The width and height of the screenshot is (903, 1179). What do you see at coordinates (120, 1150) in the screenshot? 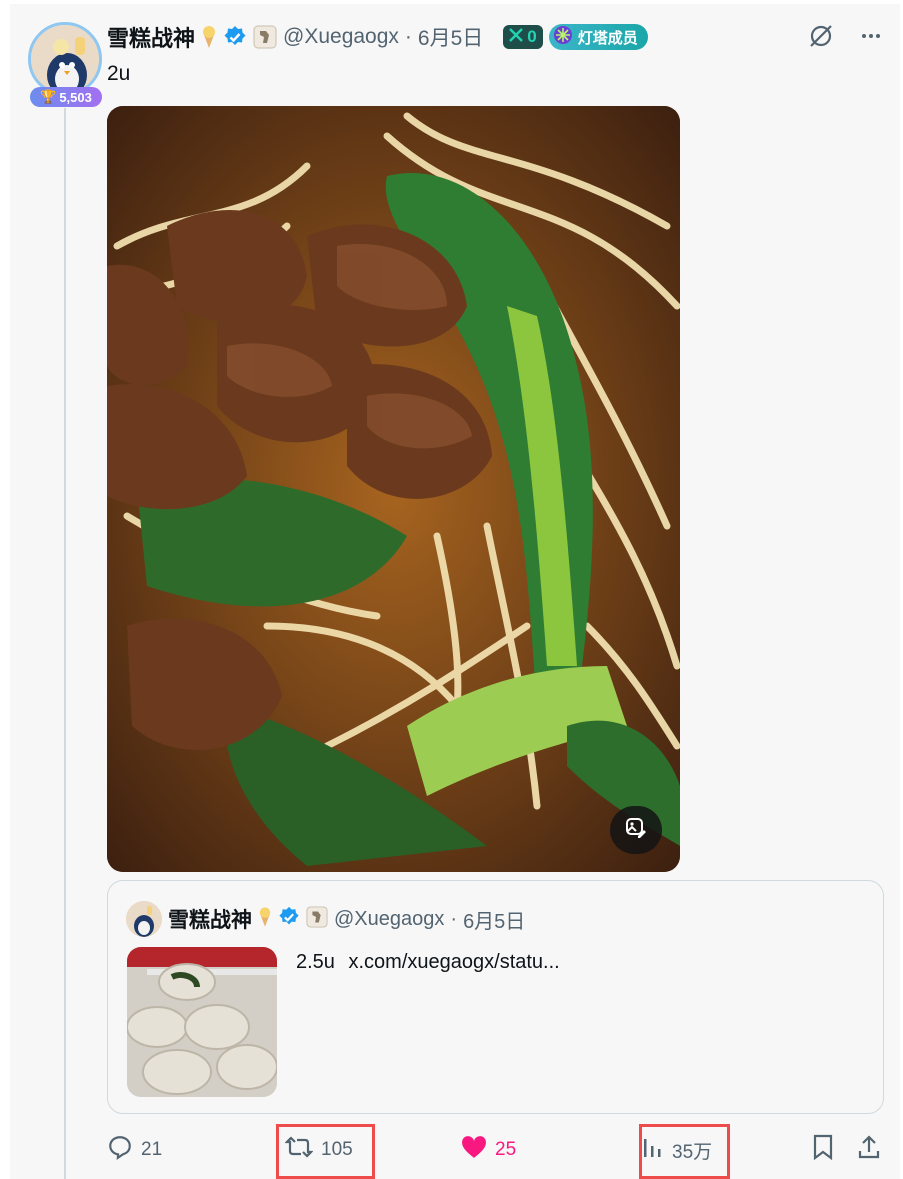
I see `reply-icon` at bounding box center [120, 1150].